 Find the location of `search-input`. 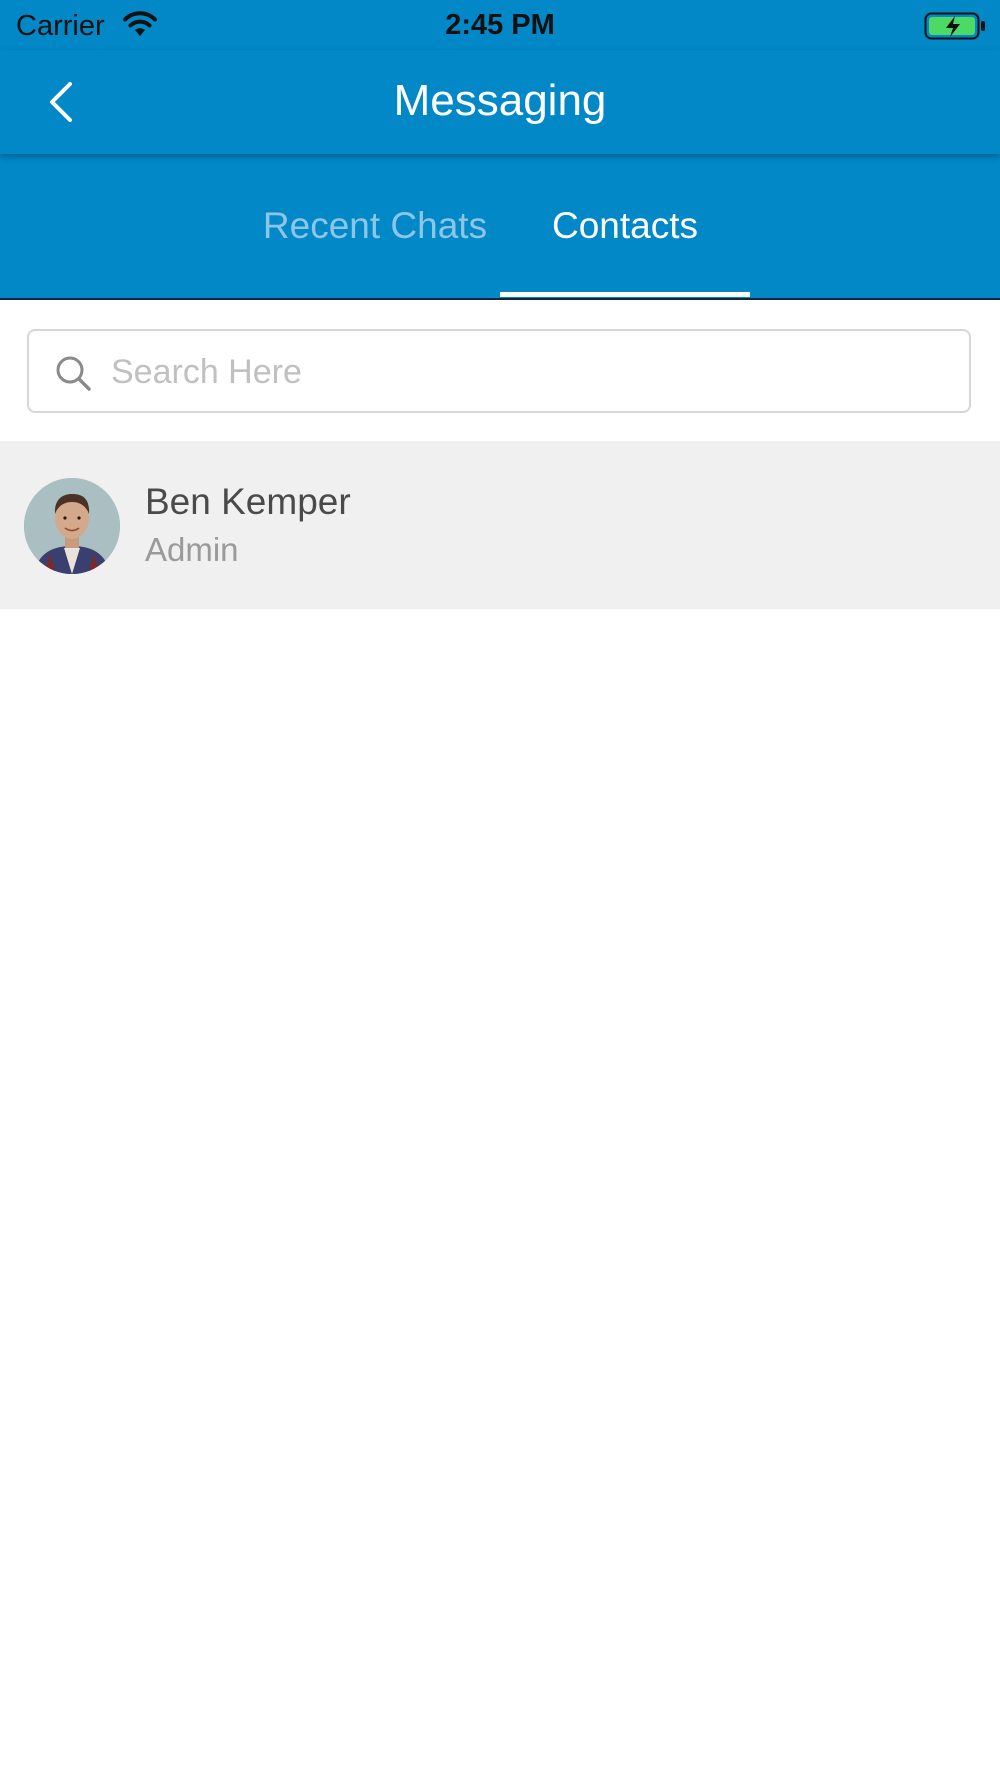

search-input is located at coordinates (531, 372).